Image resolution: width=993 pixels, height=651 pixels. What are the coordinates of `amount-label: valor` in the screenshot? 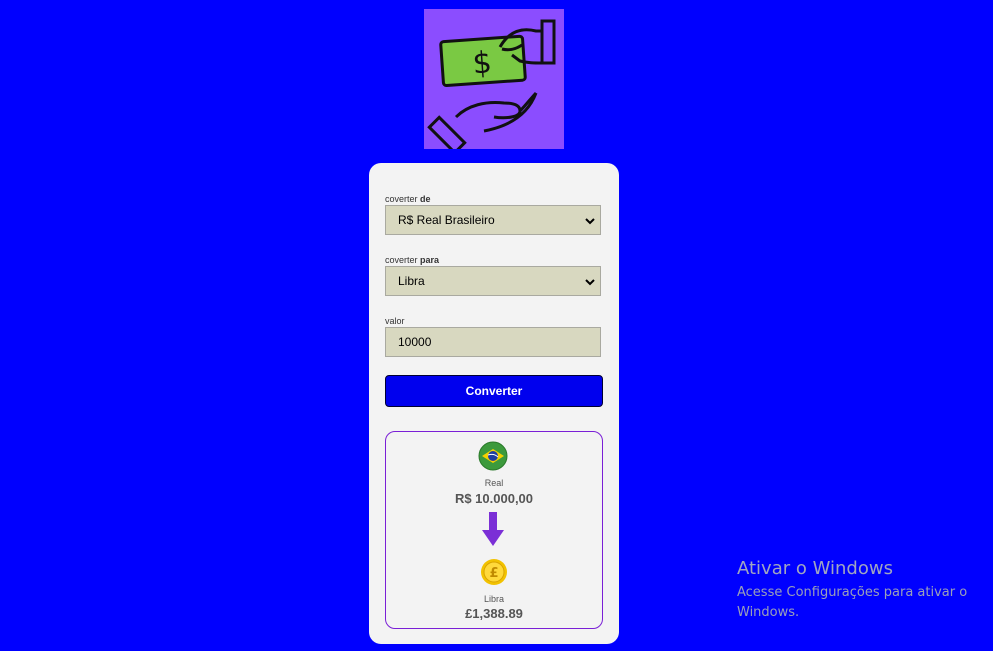 It's located at (395, 321).